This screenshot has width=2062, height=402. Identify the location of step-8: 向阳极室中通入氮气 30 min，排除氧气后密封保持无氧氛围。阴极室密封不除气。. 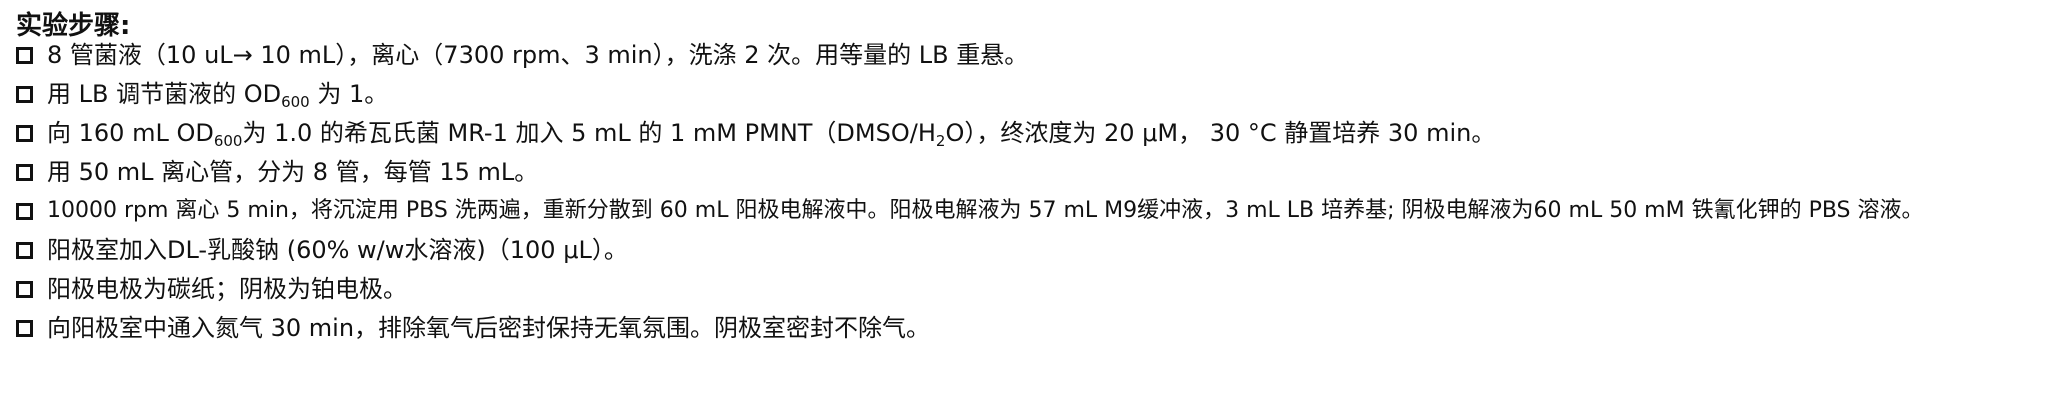
(473, 328).